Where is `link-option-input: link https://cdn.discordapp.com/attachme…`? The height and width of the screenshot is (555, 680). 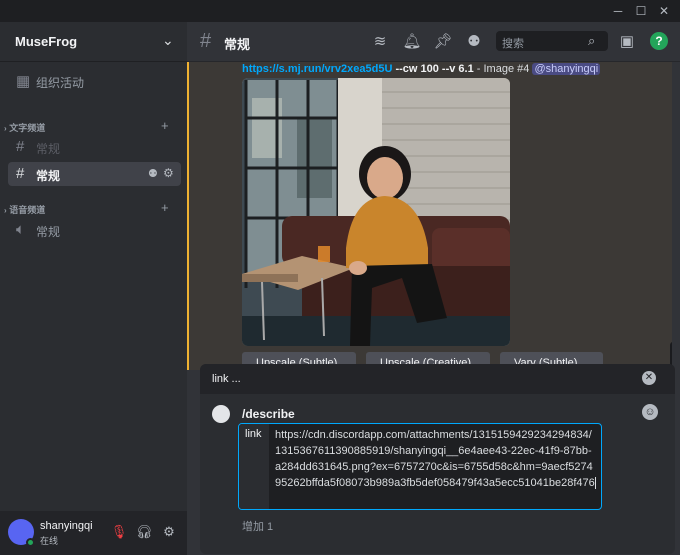
link-option-input: link https://cdn.discordapp.com/attachme… is located at coordinates (420, 466).